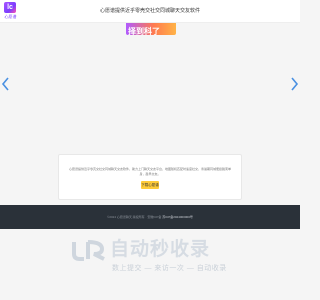 The image size is (320, 300). What do you see at coordinates (169, 268) in the screenshot?
I see `watermark-subtitle: 数上提交 — 来访一次 — 自动收录` at bounding box center [169, 268].